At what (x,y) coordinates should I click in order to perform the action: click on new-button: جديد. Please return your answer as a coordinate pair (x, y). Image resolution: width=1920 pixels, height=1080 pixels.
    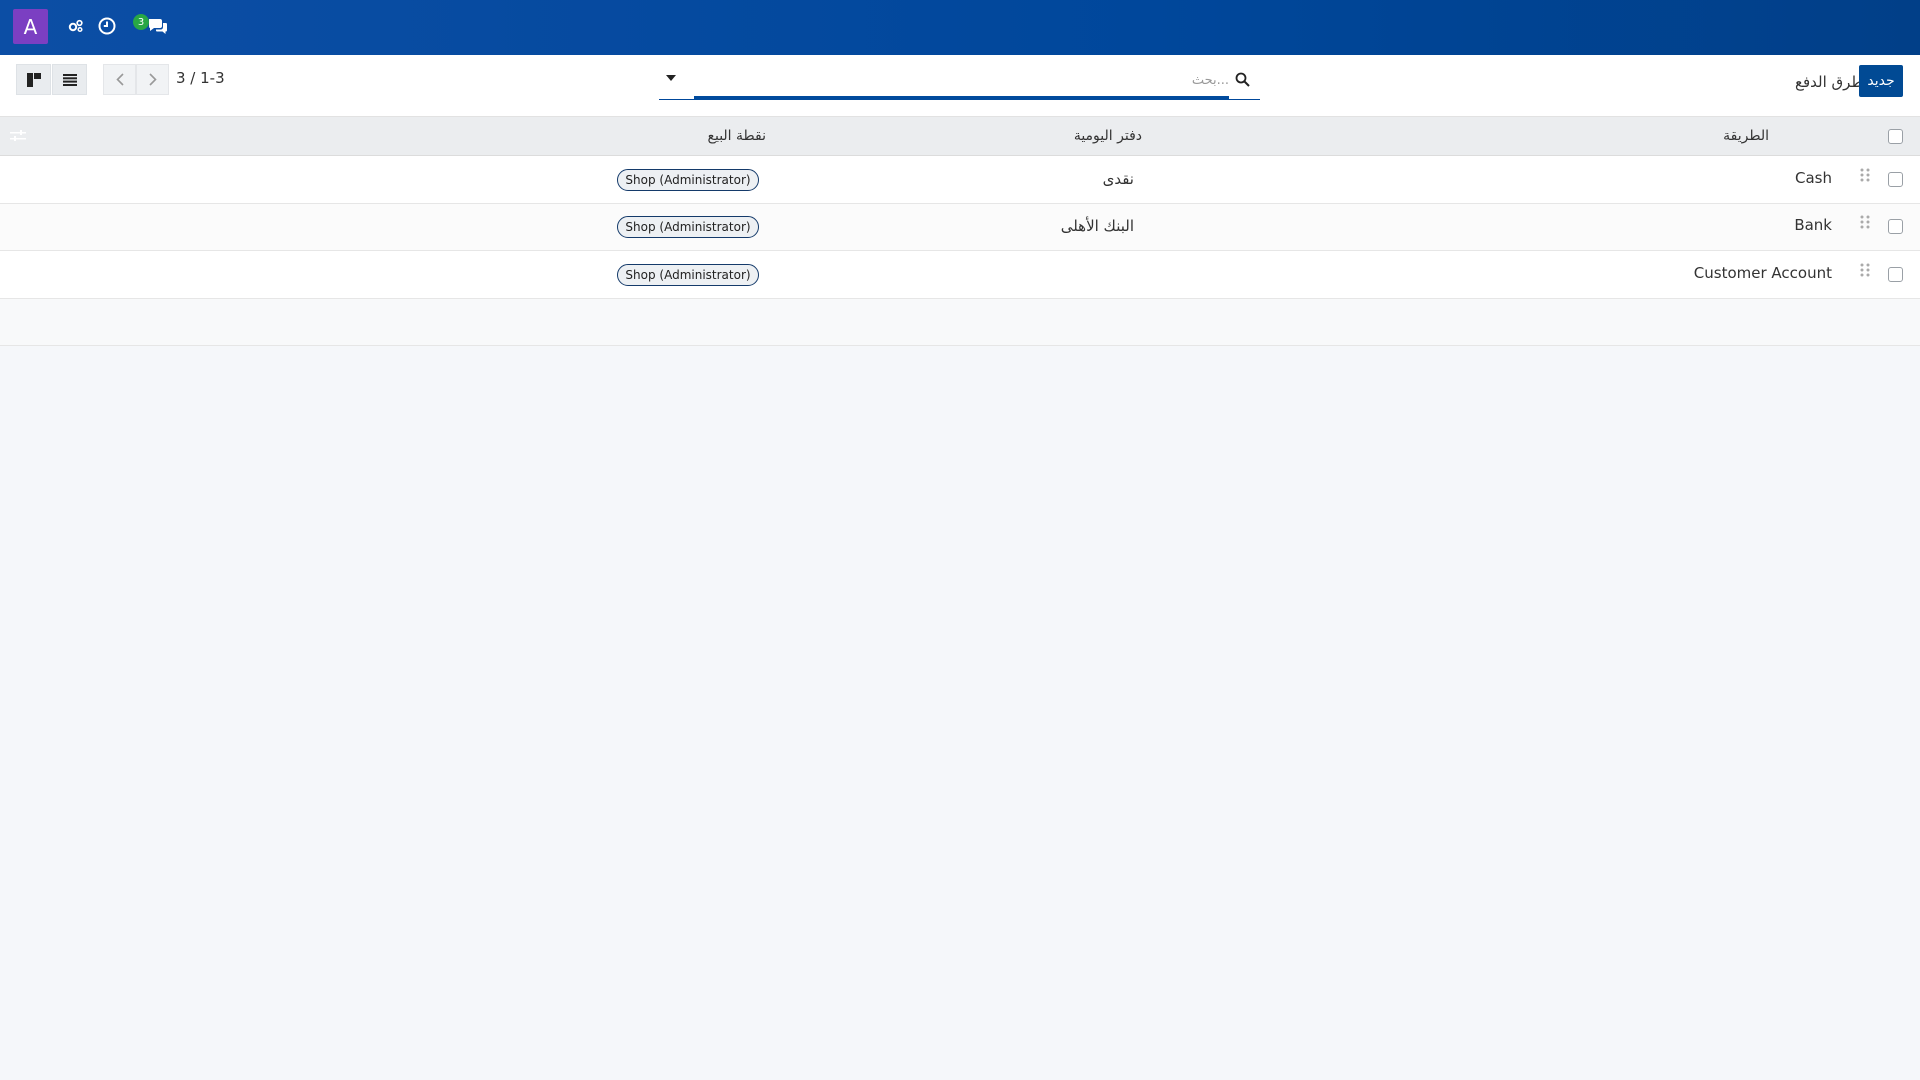
    Looking at the image, I should click on (1881, 81).